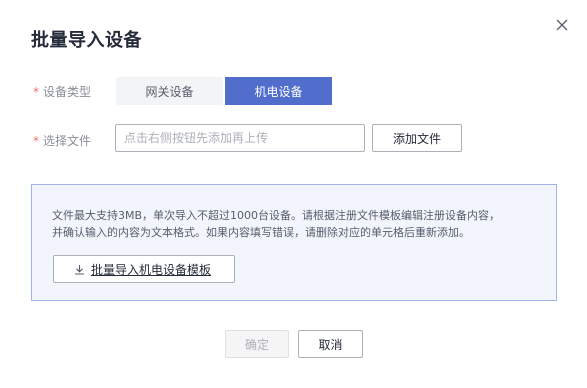 The width and height of the screenshot is (587, 388). I want to click on download-template-label: 批量导入机电设备模板, so click(151, 269).